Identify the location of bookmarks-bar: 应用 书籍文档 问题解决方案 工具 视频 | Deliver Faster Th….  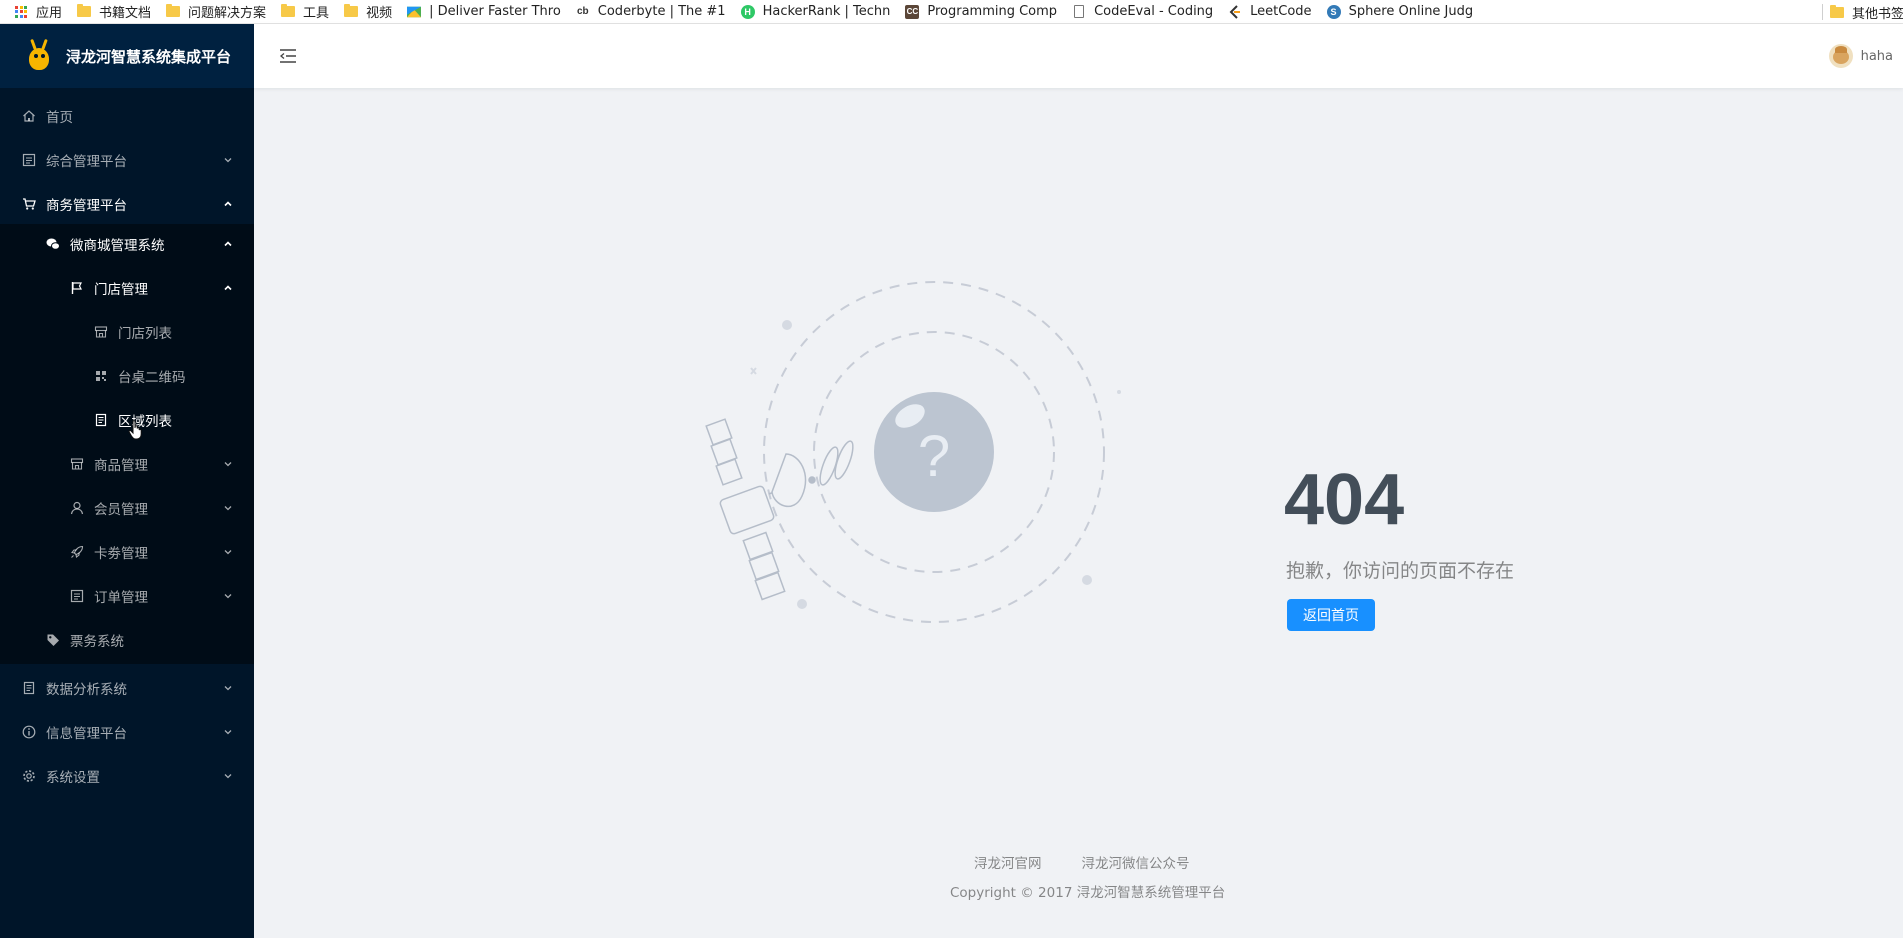
(951, 12).